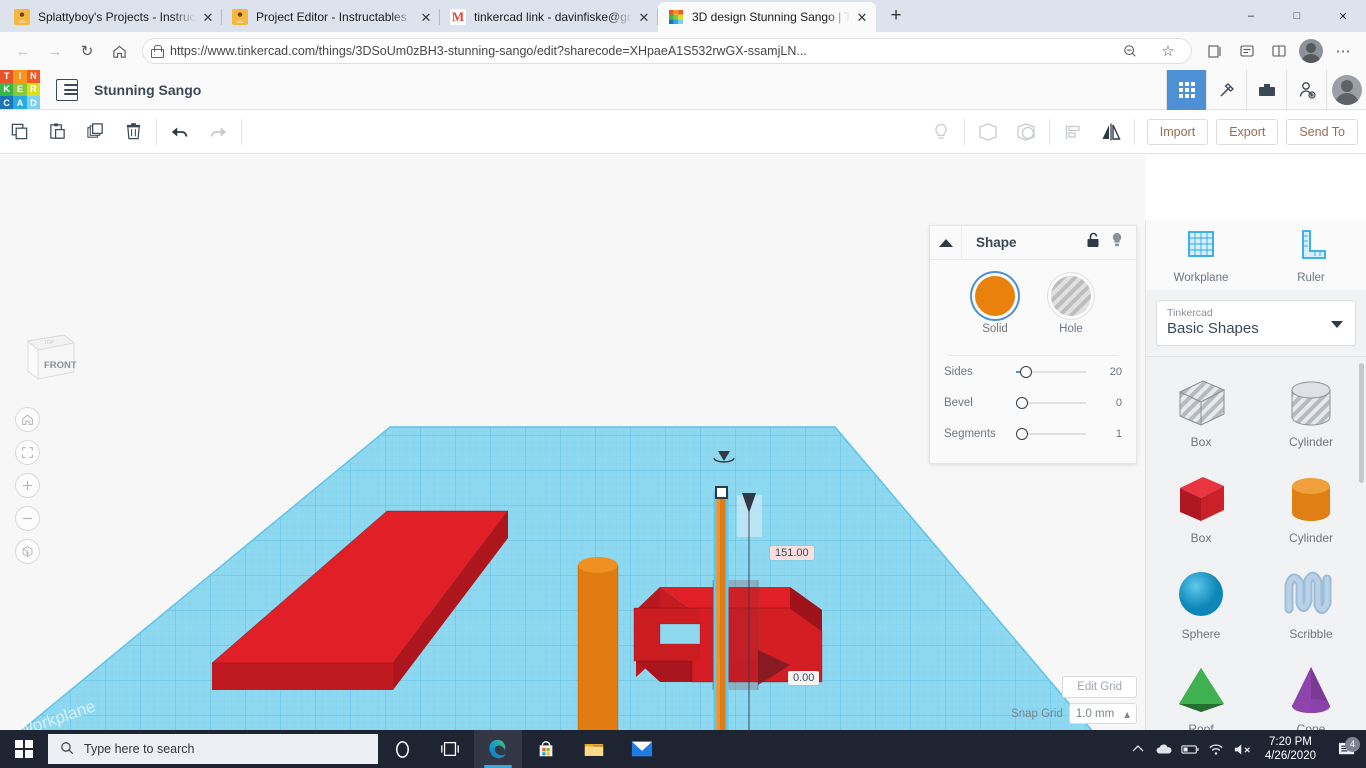 The image size is (1366, 768). What do you see at coordinates (1190, 749) in the screenshot?
I see `battery-icon` at bounding box center [1190, 749].